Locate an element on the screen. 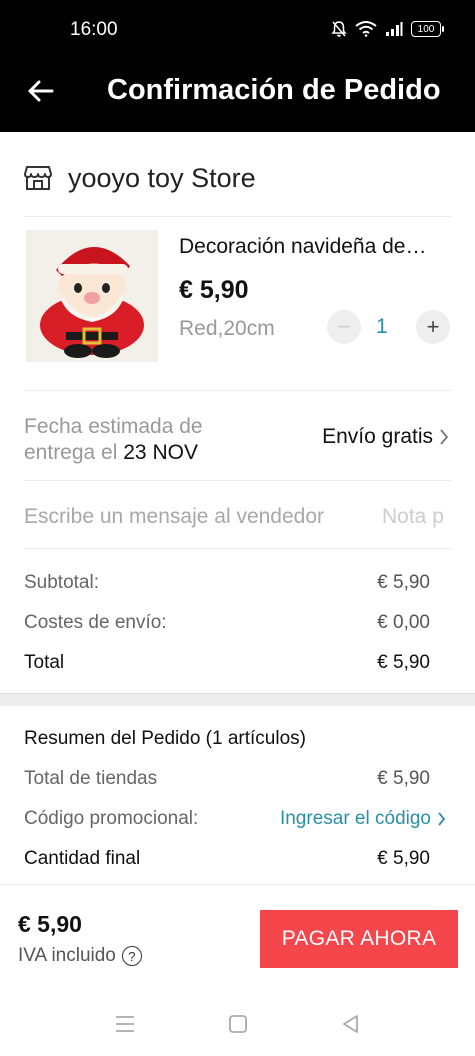 The height and width of the screenshot is (1056, 475). store-icon is located at coordinates (38, 178).